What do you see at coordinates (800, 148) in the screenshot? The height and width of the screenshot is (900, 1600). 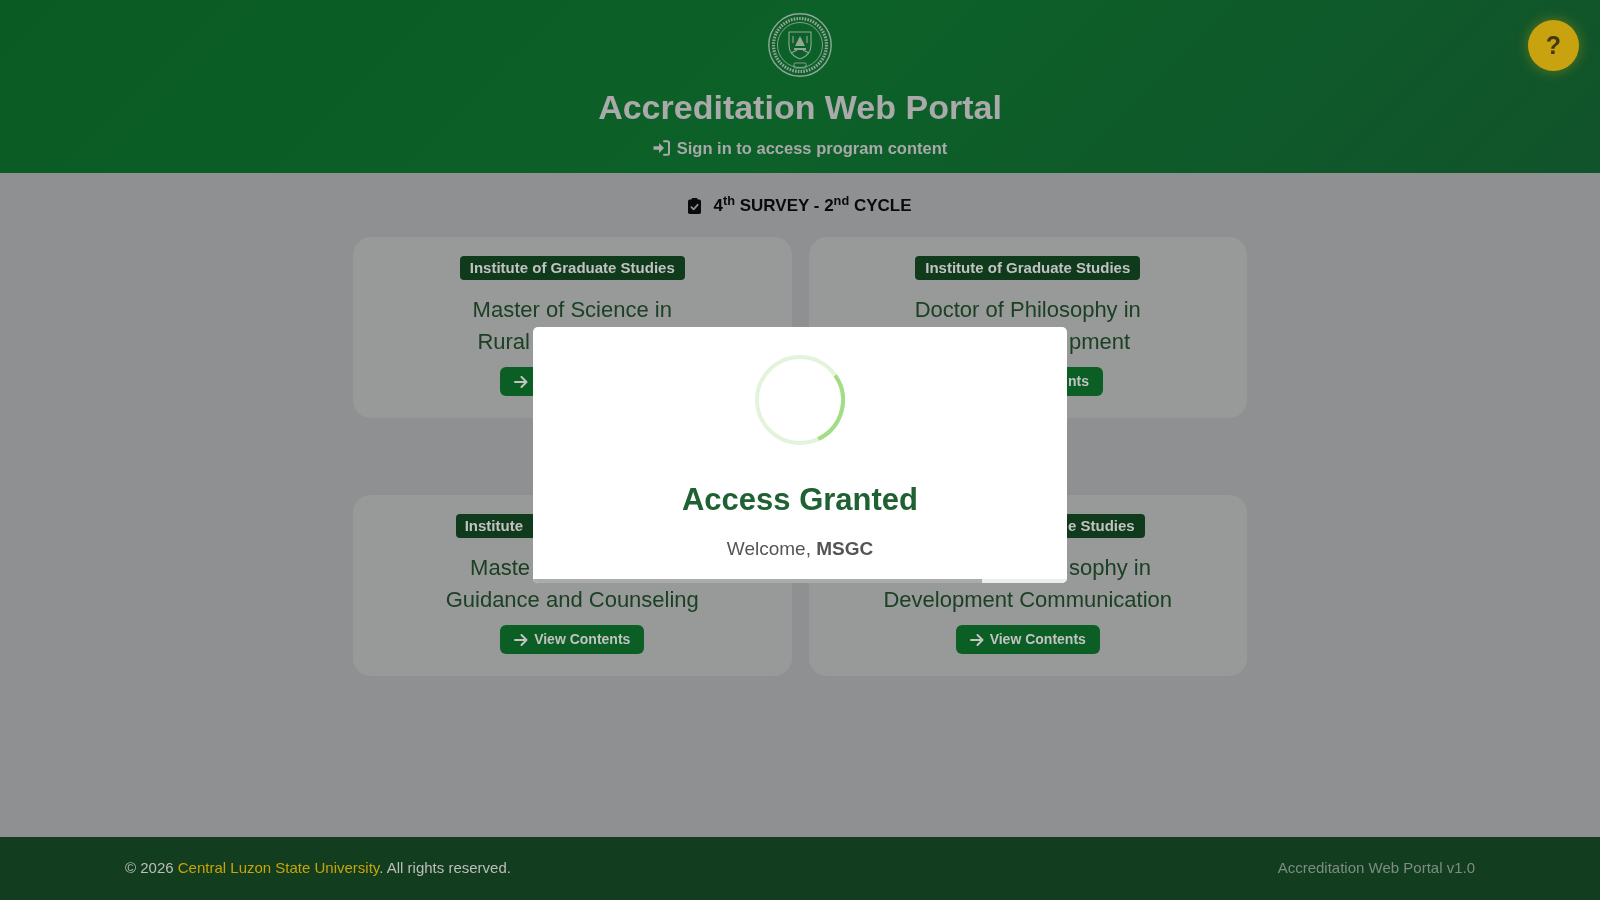 I see `sign-in-link: Sign in to access program content` at bounding box center [800, 148].